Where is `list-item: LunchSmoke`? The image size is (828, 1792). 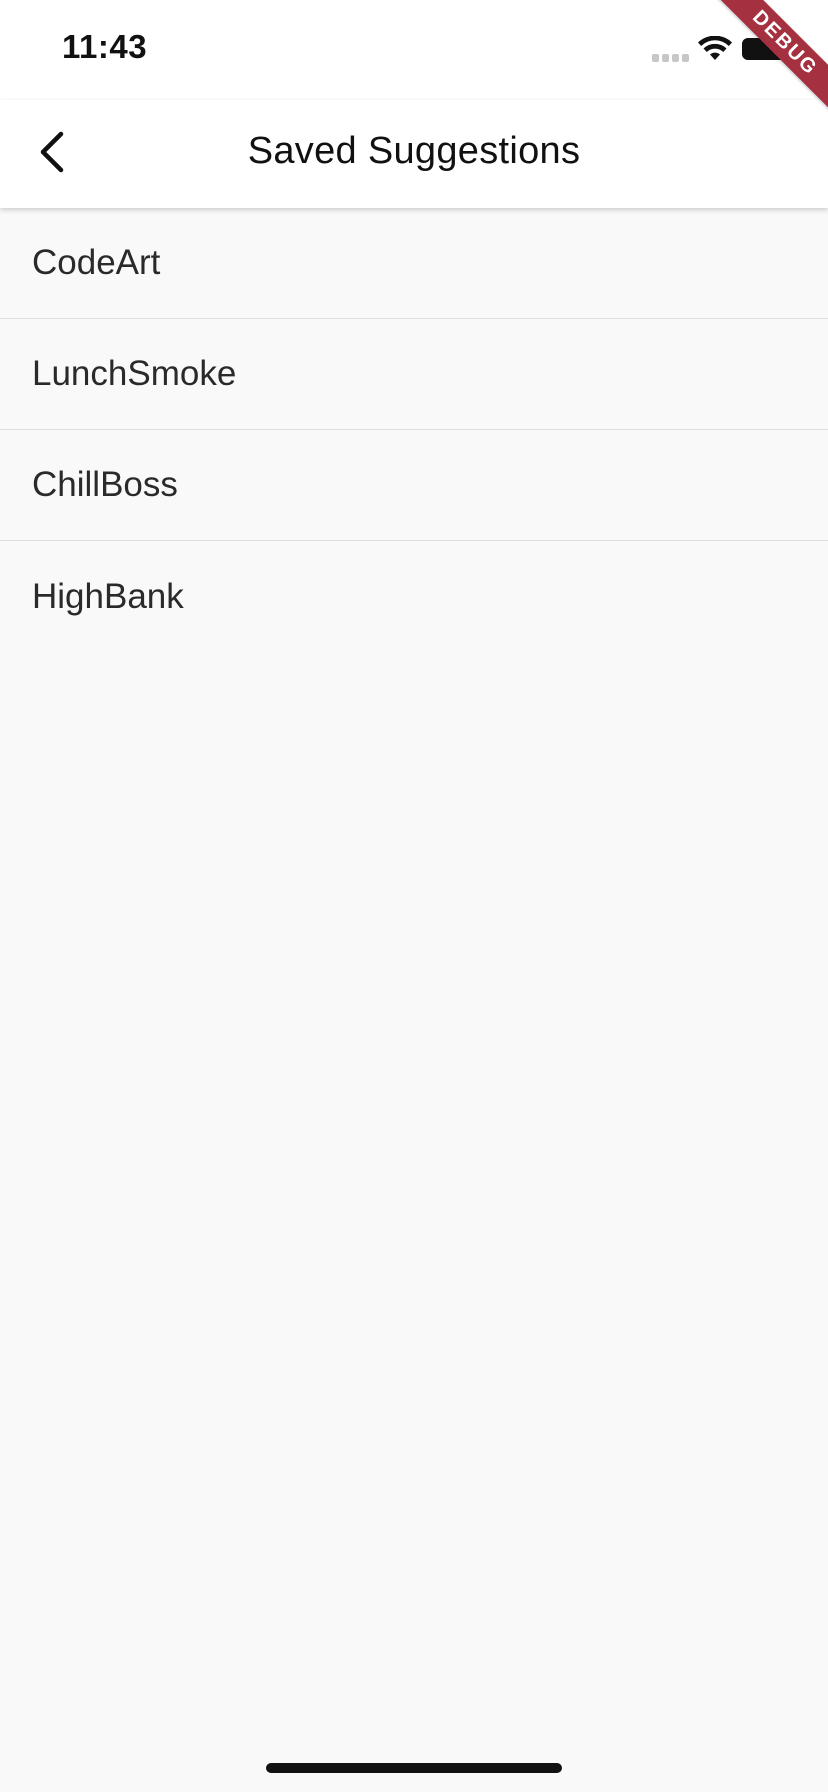 list-item: LunchSmoke is located at coordinates (414, 374).